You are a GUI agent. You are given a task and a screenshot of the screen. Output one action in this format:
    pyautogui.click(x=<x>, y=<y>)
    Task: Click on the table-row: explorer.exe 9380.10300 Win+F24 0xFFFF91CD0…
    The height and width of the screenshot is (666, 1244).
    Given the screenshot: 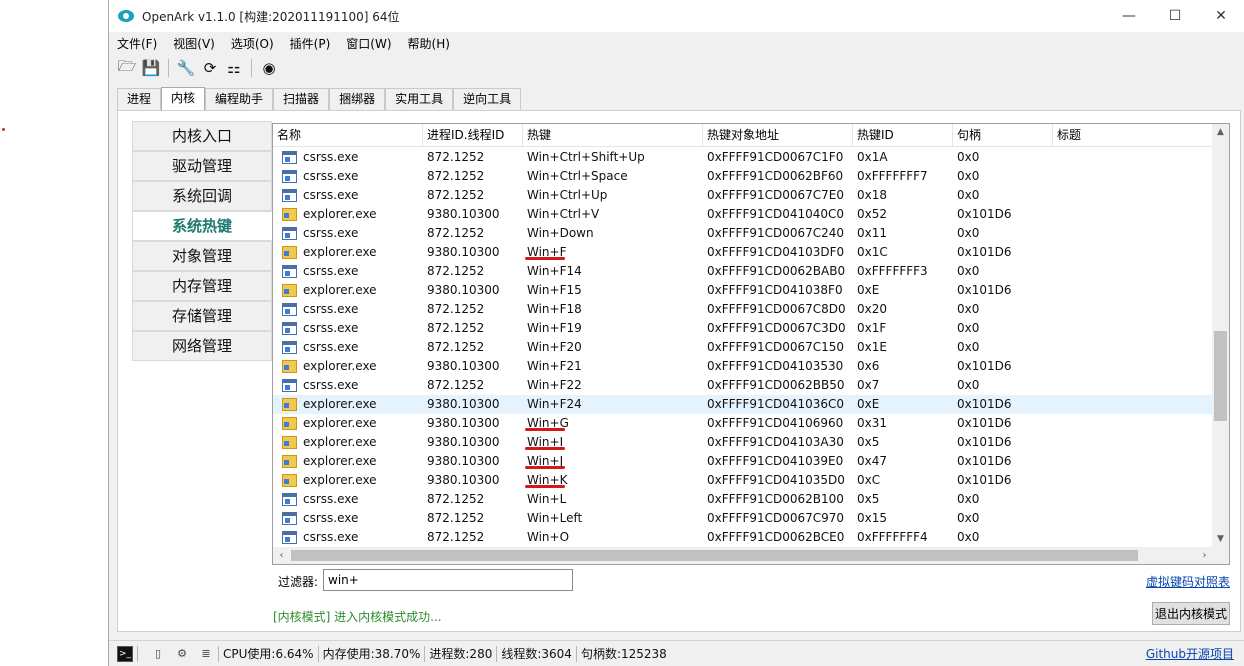 What is the action you would take?
    pyautogui.click(x=743, y=404)
    